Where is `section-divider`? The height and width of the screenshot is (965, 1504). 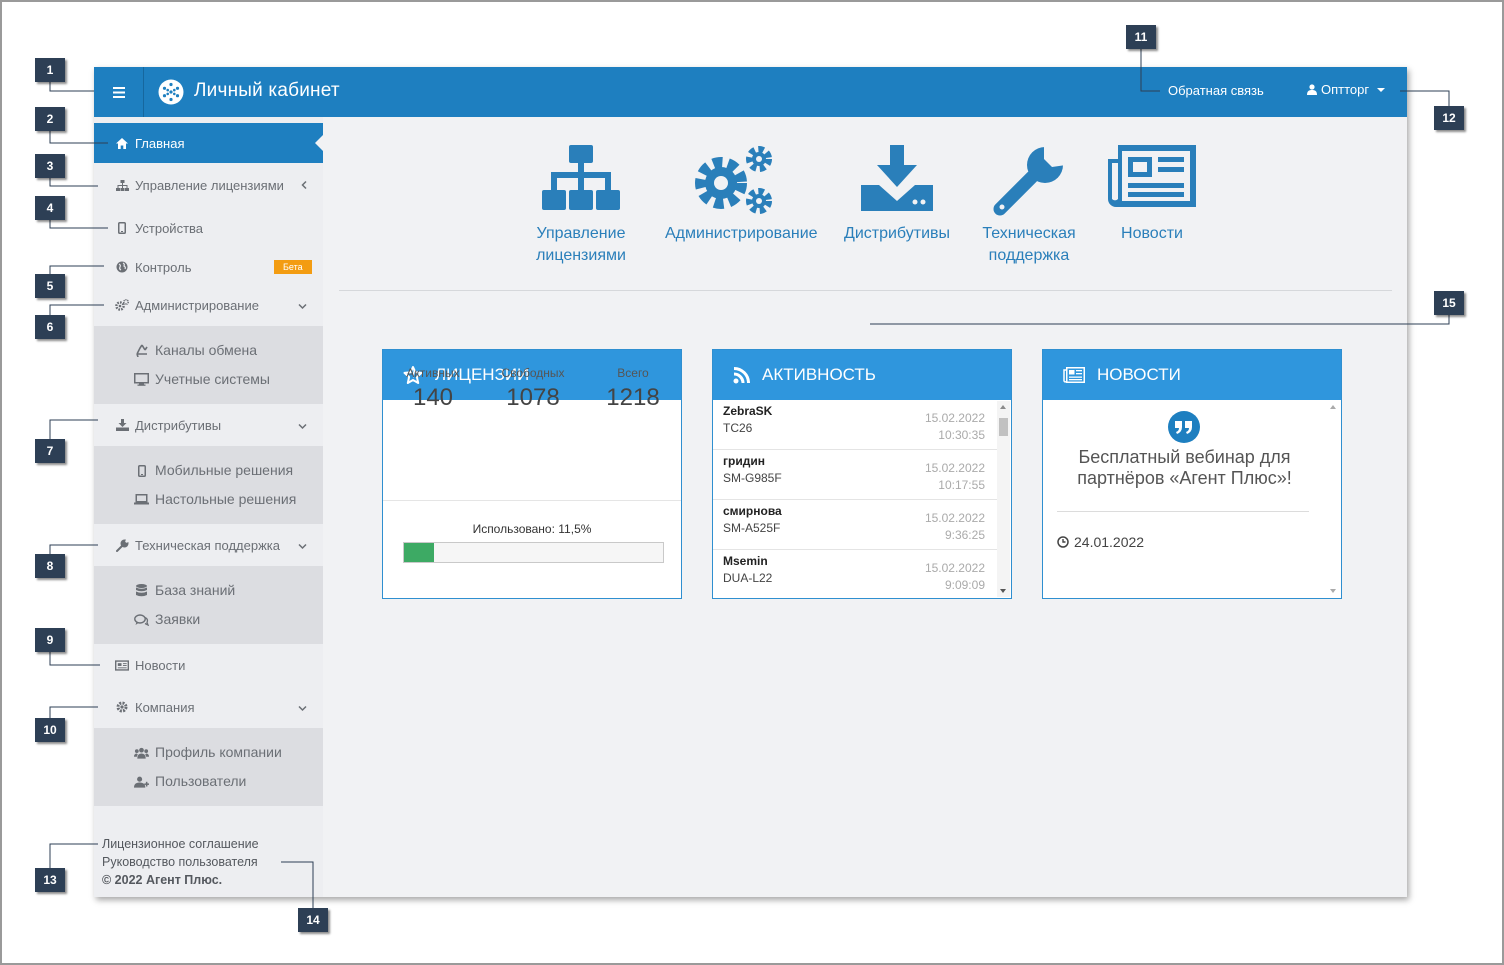 section-divider is located at coordinates (865, 290).